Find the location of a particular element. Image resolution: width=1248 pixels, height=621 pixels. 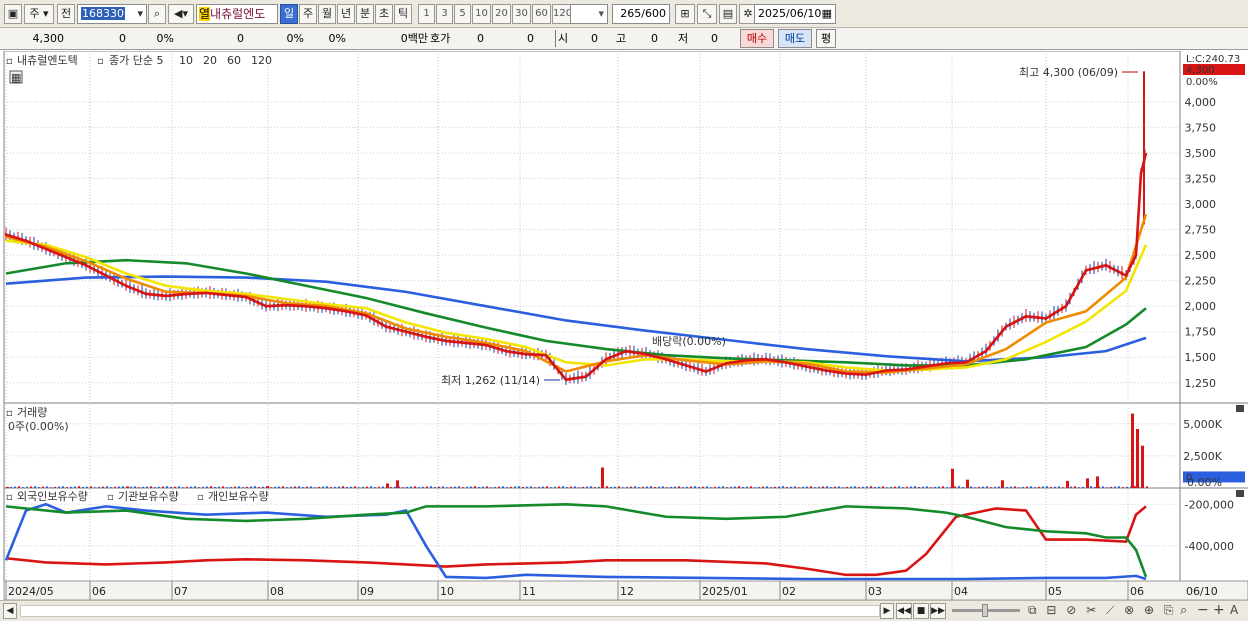

interval-tab-20: 20 is located at coordinates (501, 14).